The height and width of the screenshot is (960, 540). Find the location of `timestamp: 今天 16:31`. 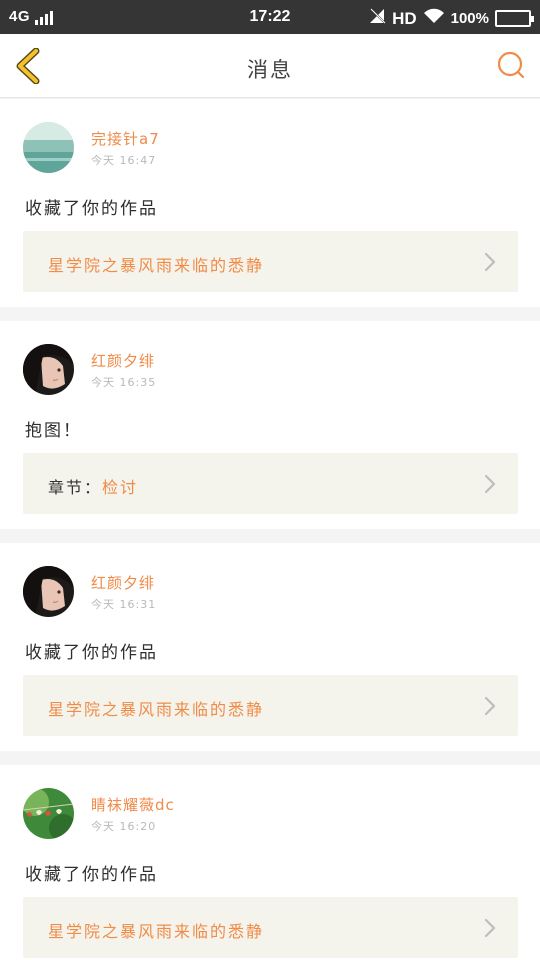

timestamp: 今天 16:31 is located at coordinates (124, 604).